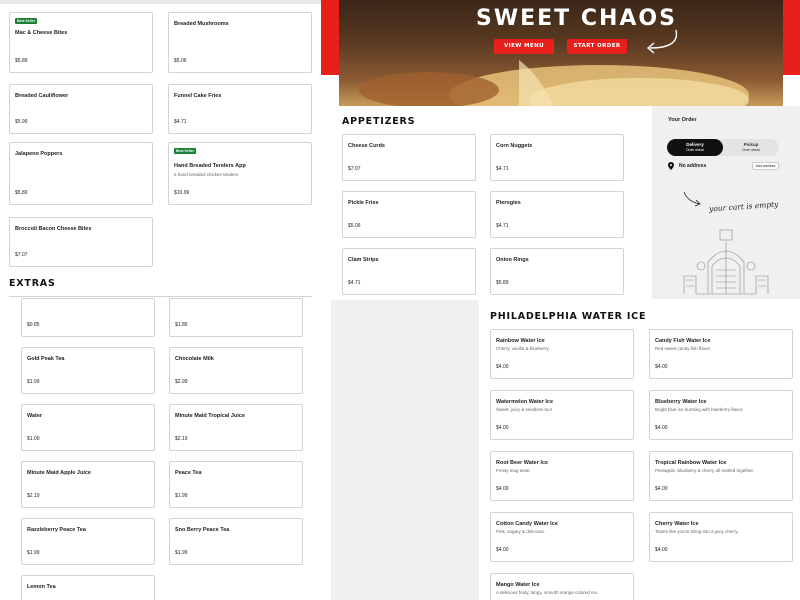 Image resolution: width=800 pixels, height=600 pixels. Describe the element at coordinates (363, 260) in the screenshot. I see `item-name: Clam Strips` at that location.